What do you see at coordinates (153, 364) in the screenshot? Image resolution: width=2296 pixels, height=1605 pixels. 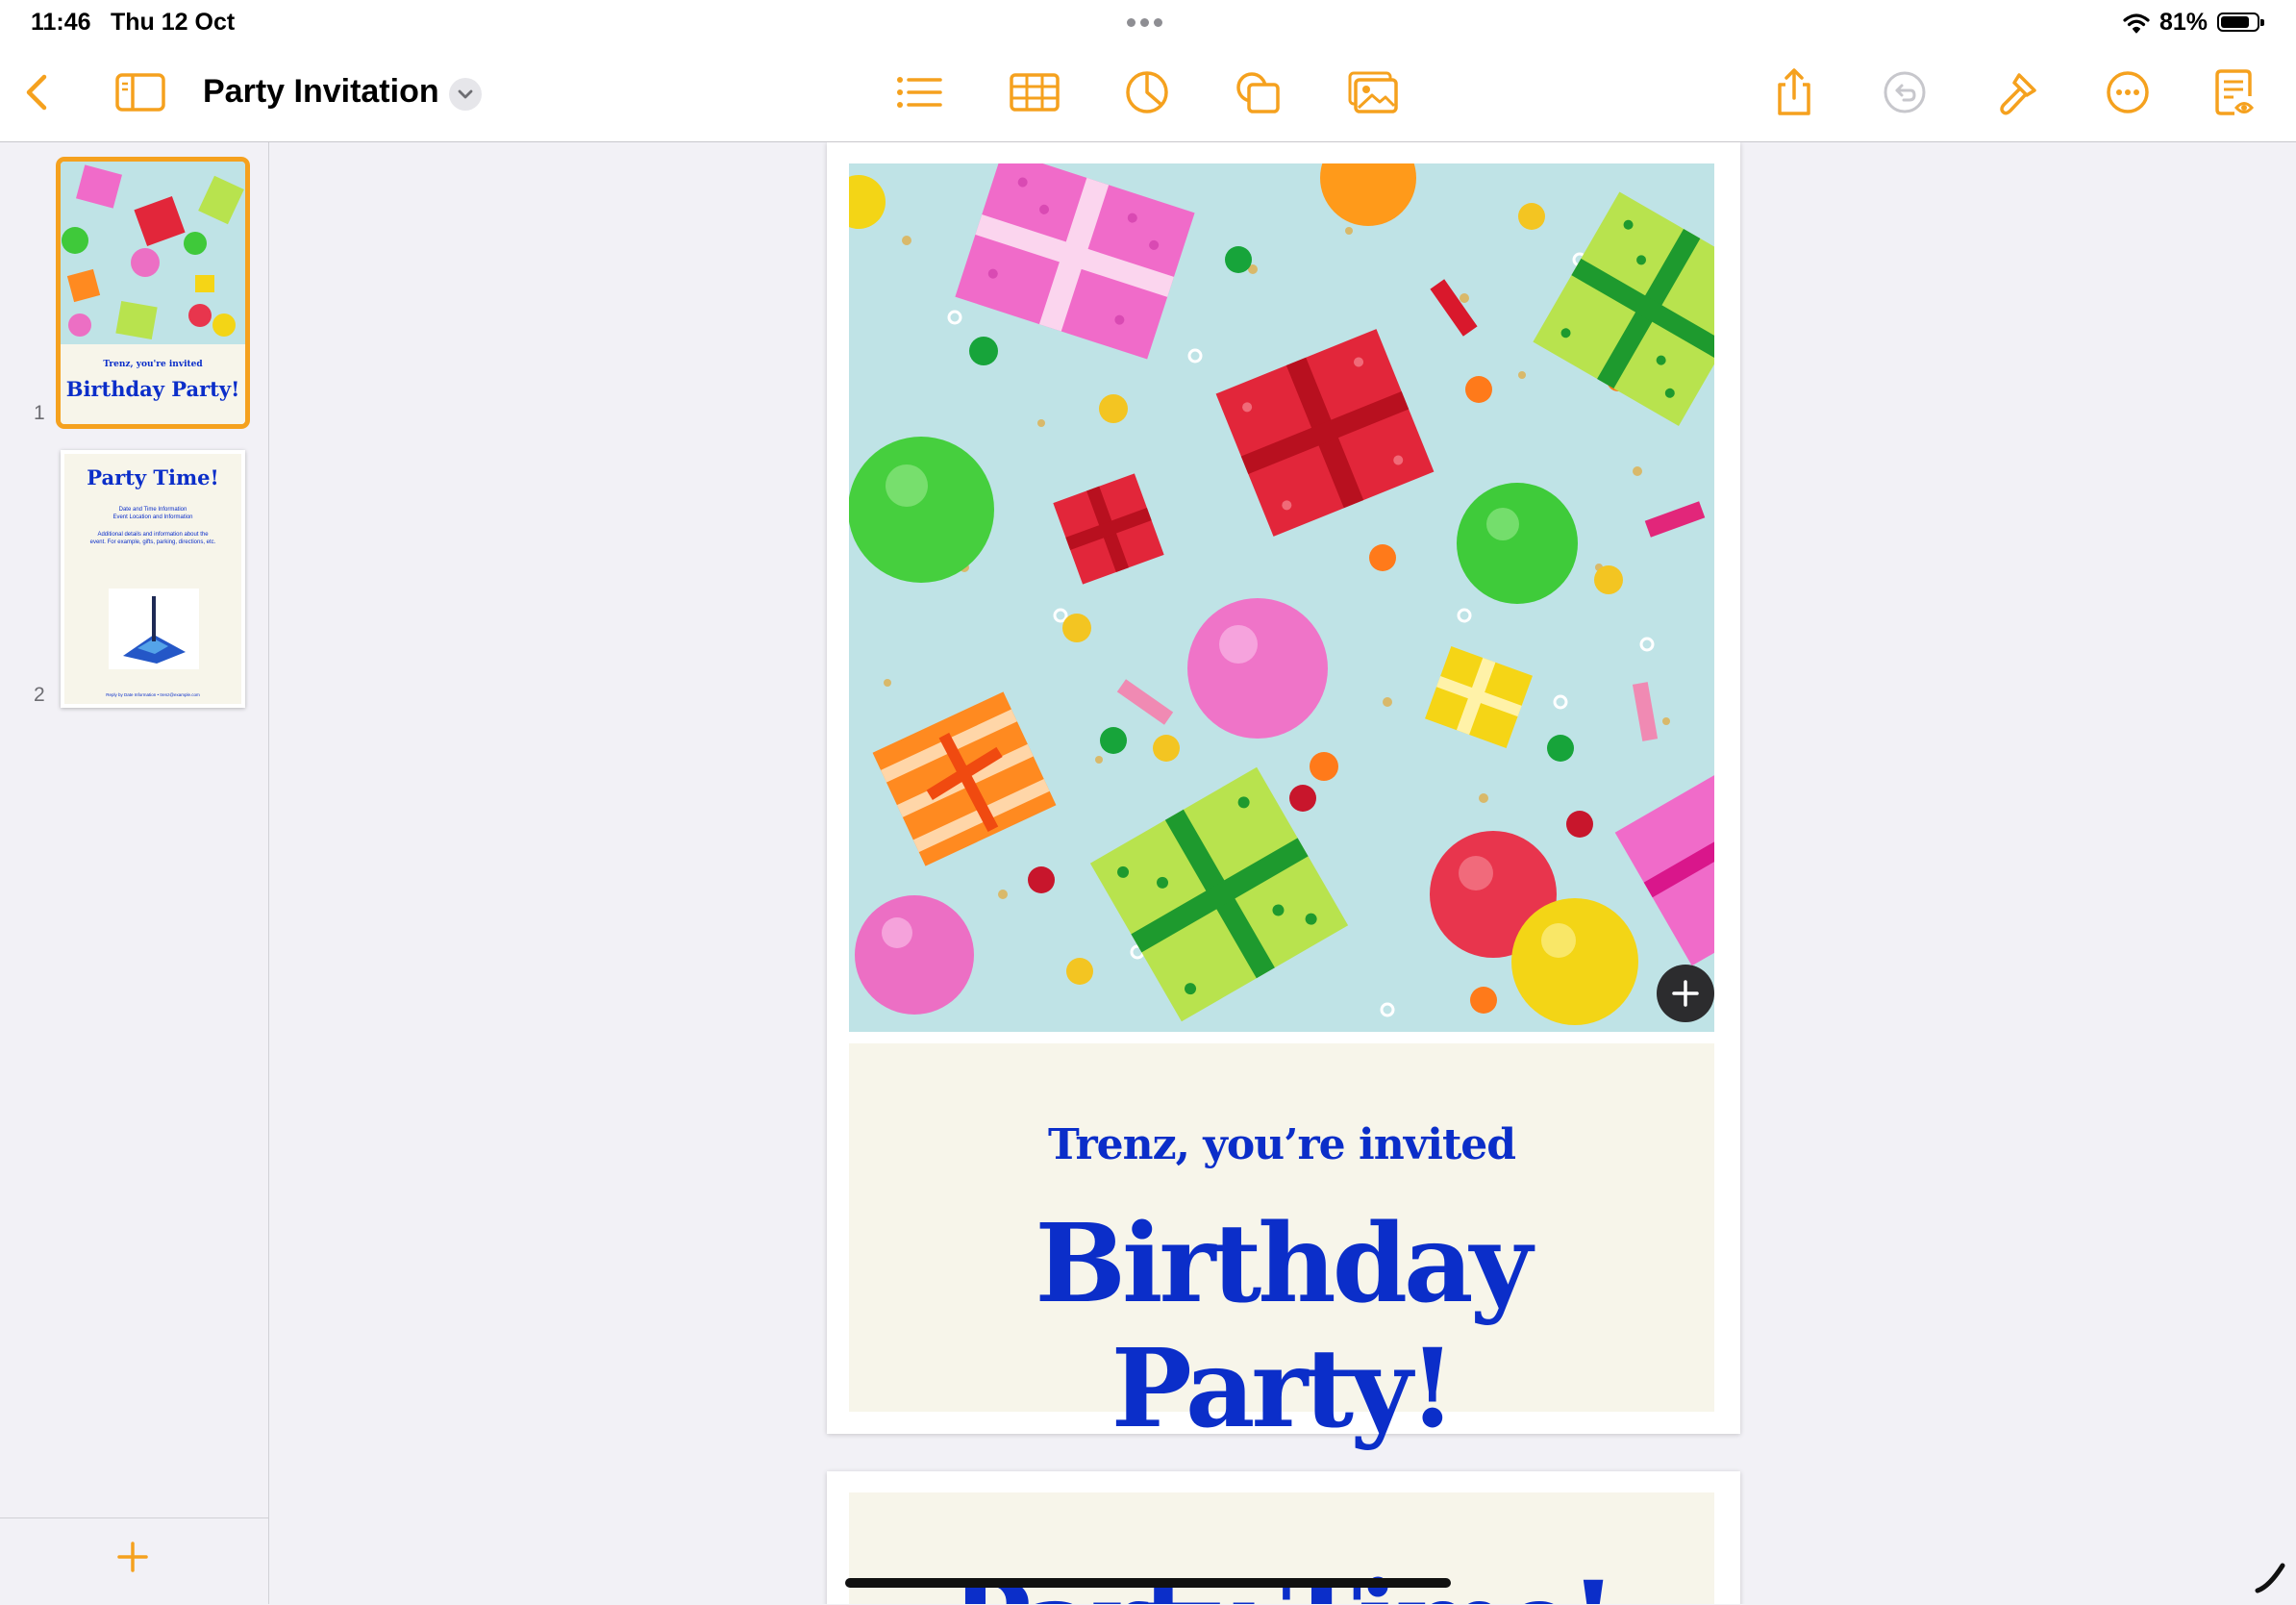 I see `thumb-1-subtitle: Trenz, you're invited` at bounding box center [153, 364].